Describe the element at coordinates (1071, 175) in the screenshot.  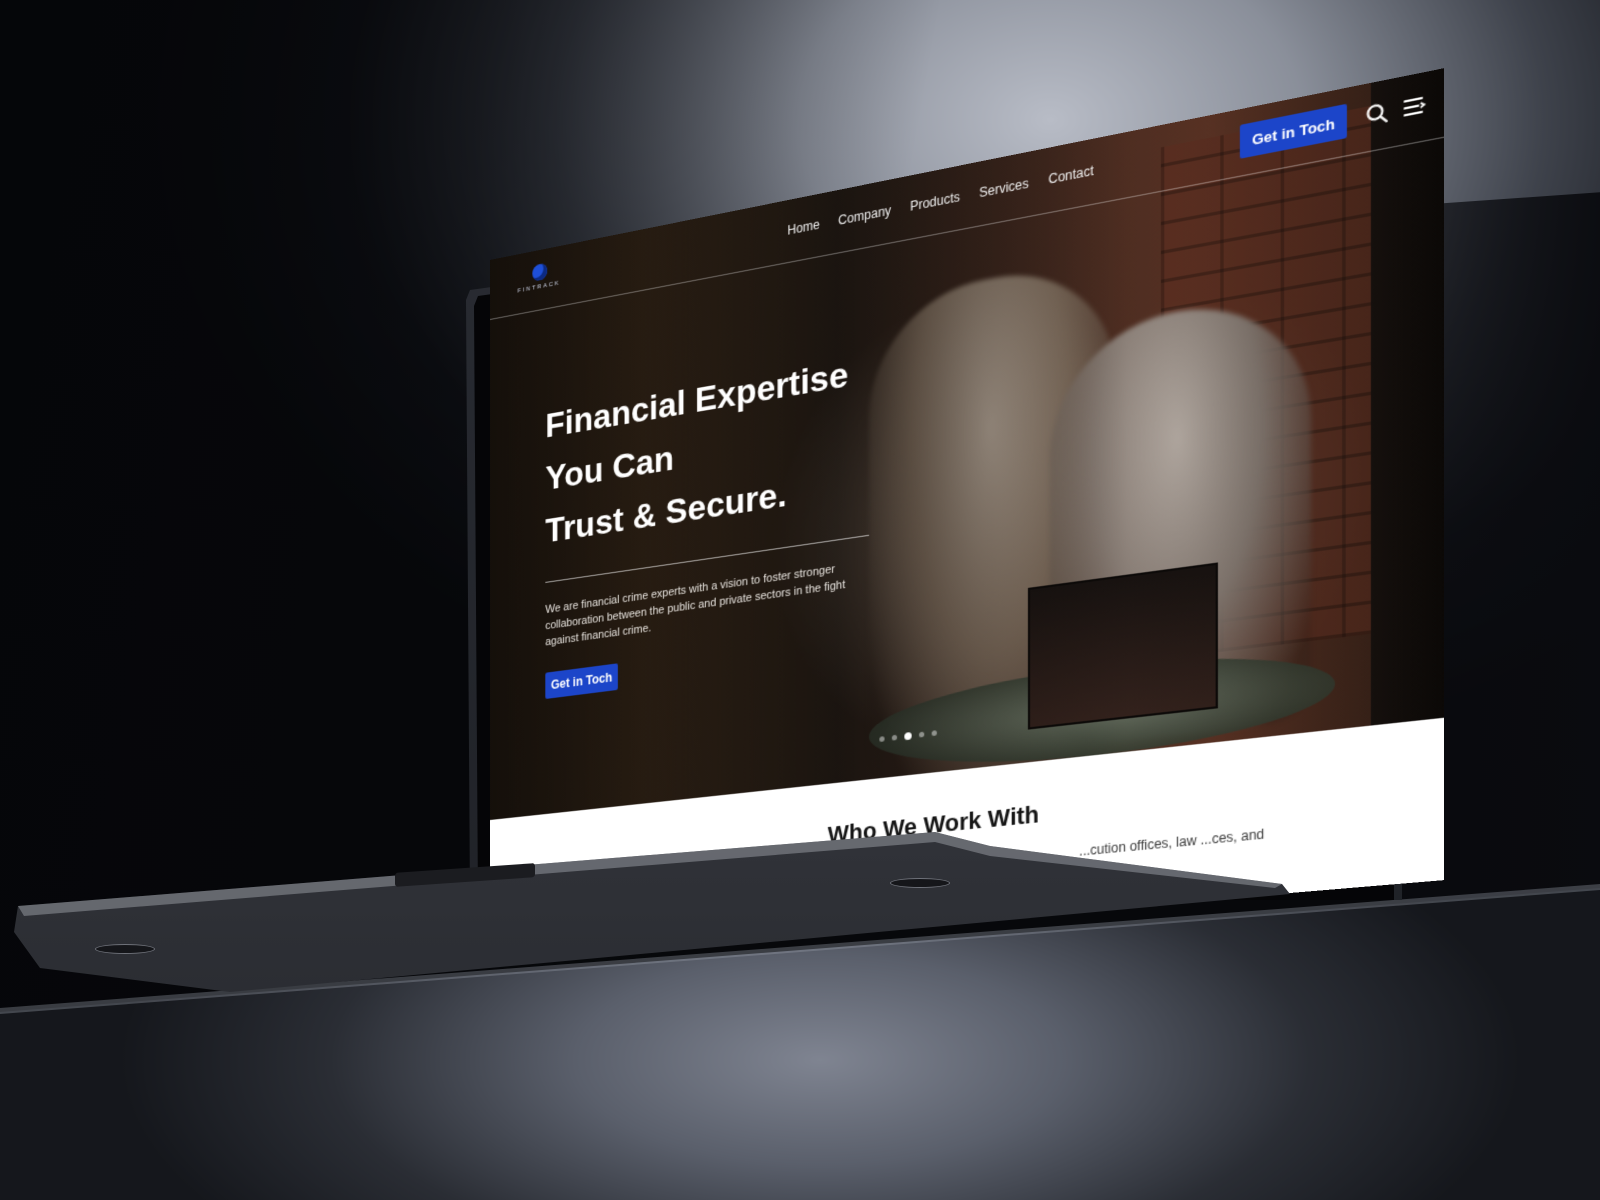
I see `nav-item-contact: Contact` at that location.